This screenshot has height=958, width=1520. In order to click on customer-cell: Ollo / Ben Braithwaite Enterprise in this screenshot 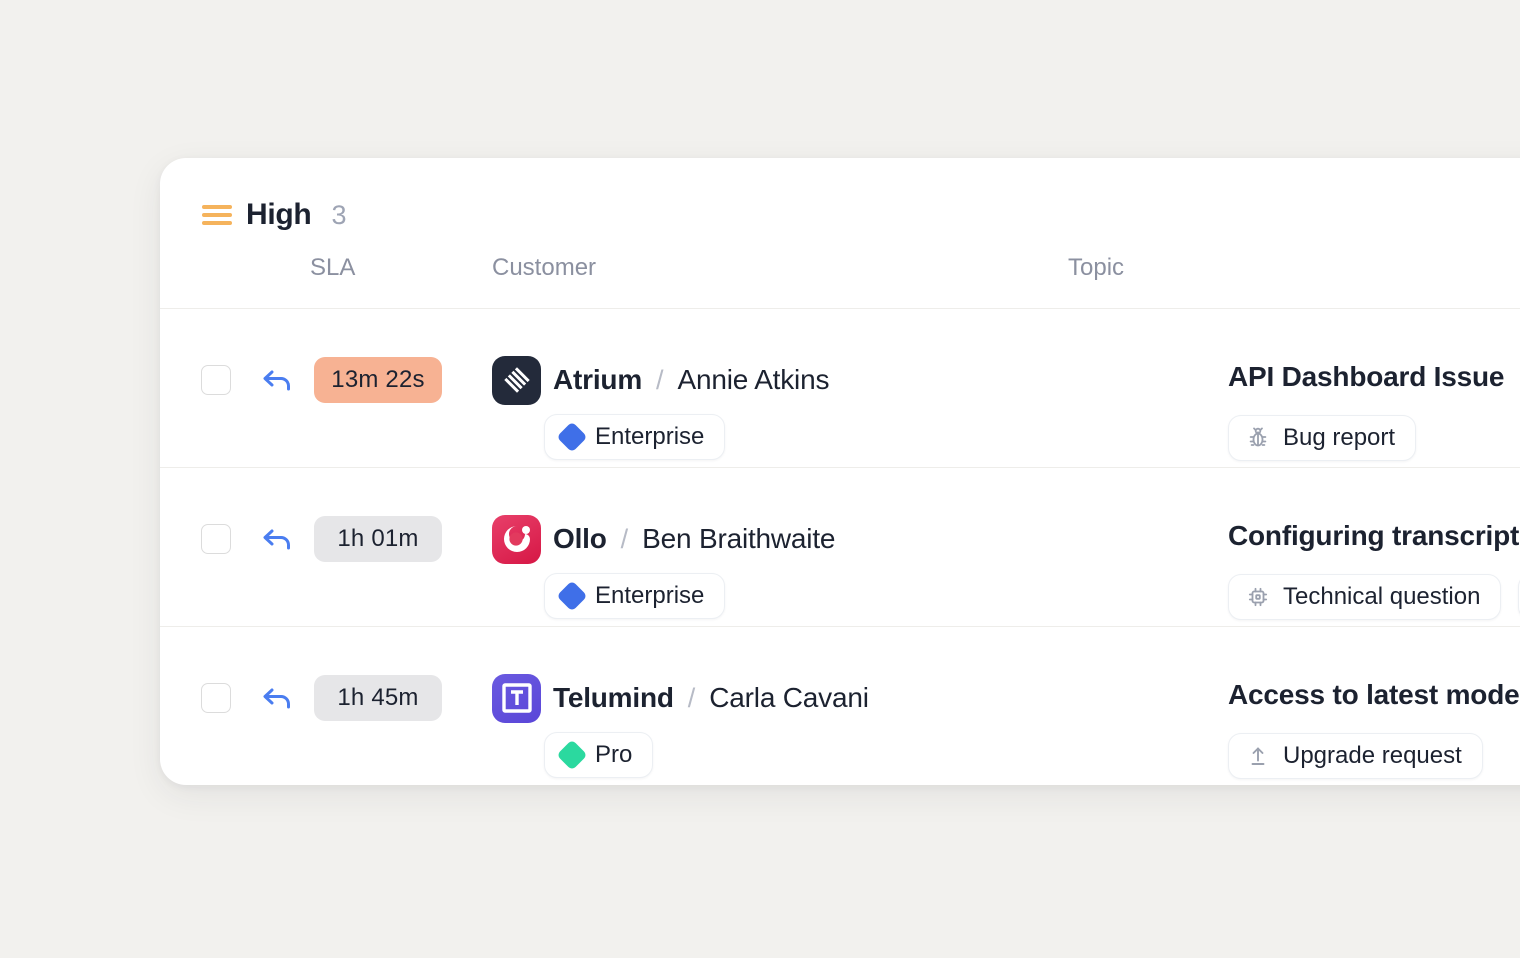, I will do `click(663, 543)`.